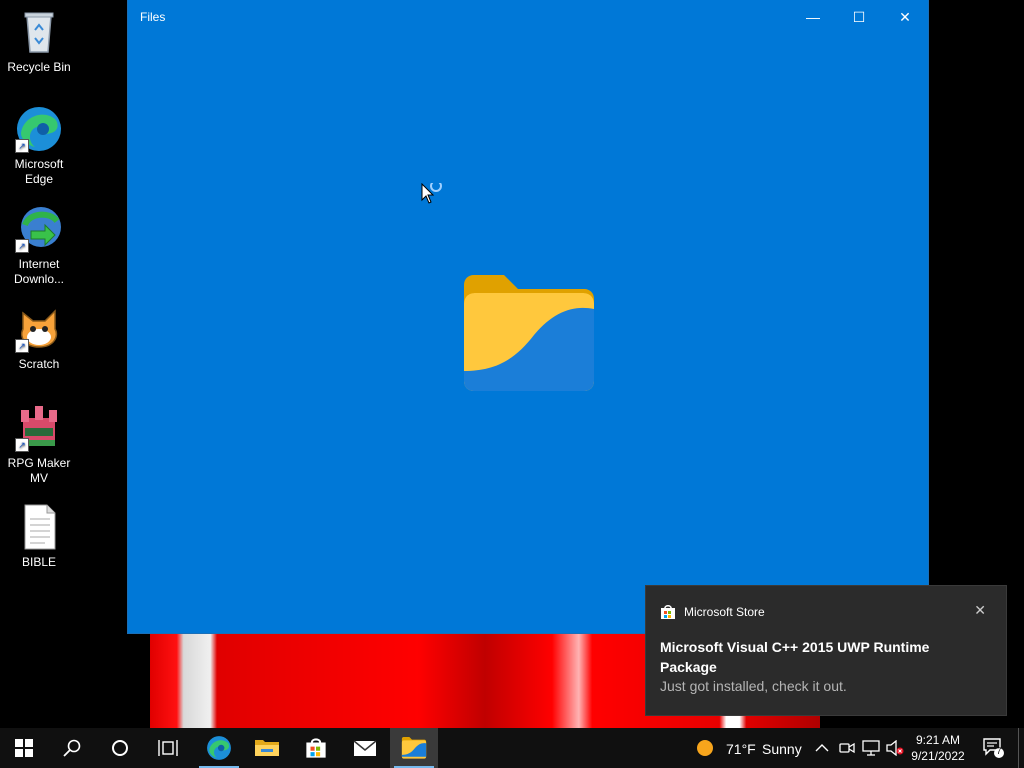  I want to click on system-clock: 9:21 AM 9/21/2022, so click(938, 748).